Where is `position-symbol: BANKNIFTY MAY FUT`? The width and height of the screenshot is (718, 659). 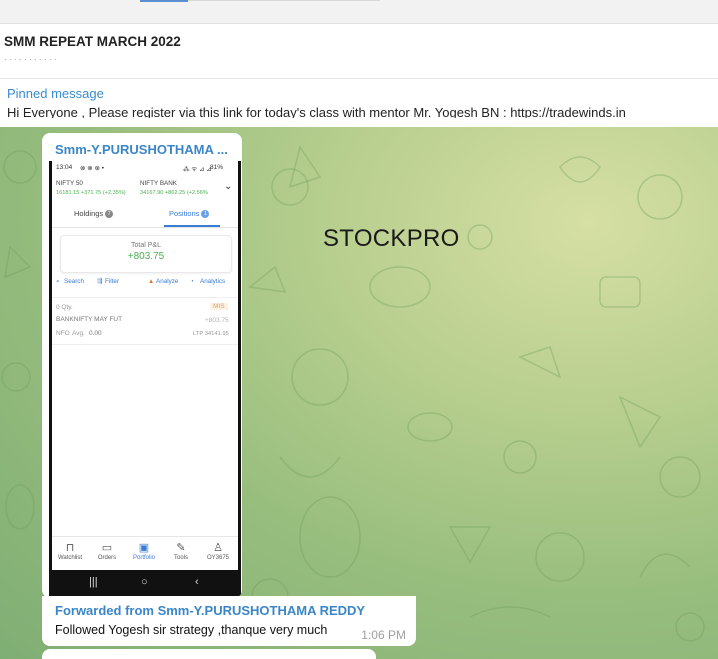 position-symbol: BANKNIFTY MAY FUT is located at coordinates (89, 319).